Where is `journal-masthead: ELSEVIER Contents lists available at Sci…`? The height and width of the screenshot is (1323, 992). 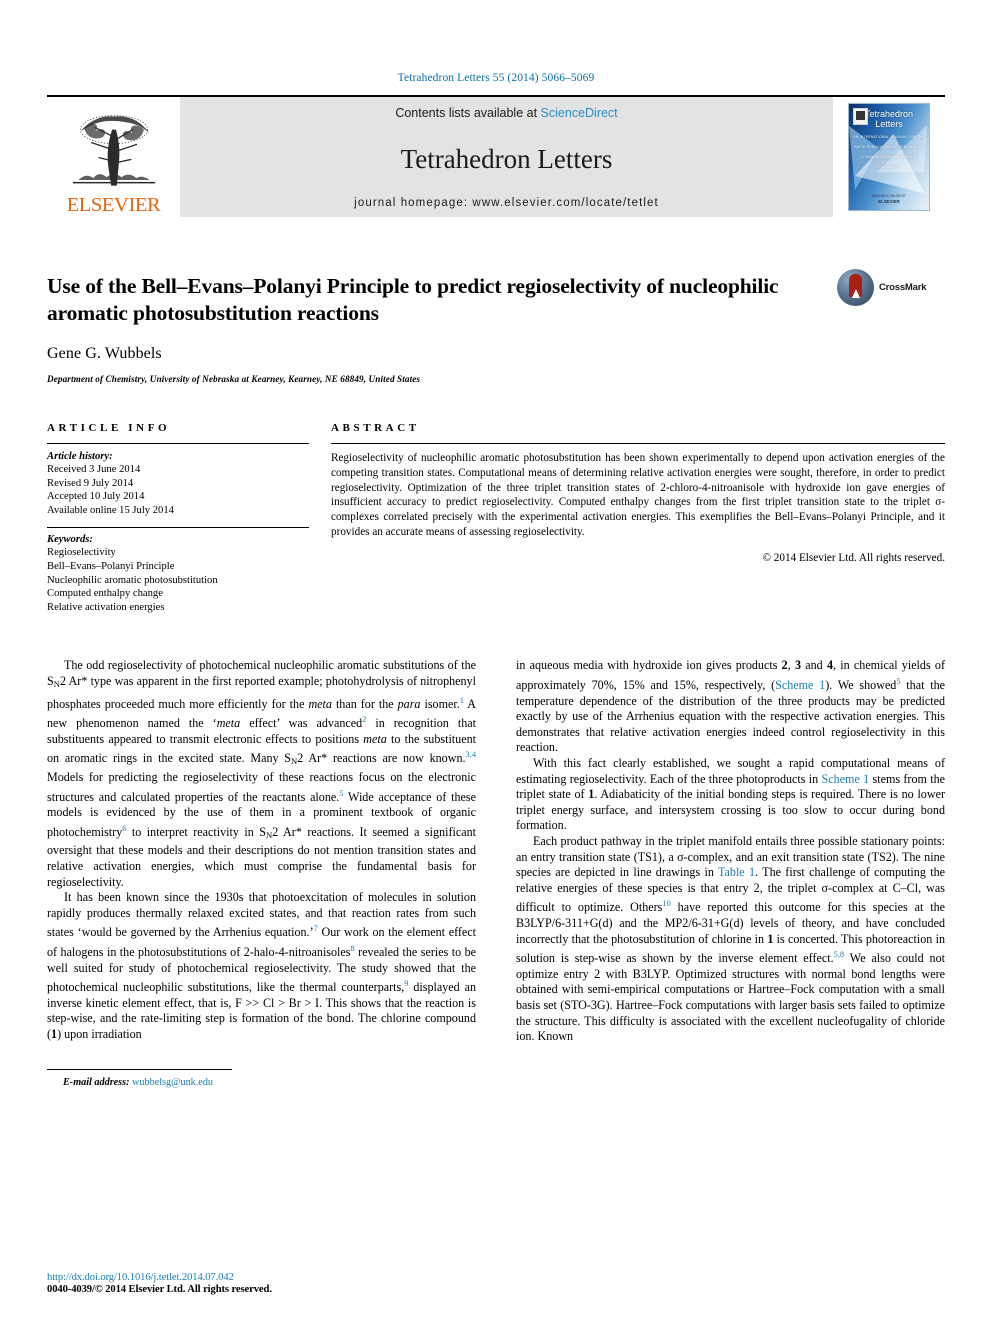
journal-masthead: ELSEVIER Contents lists available at Sci… is located at coordinates (496, 156).